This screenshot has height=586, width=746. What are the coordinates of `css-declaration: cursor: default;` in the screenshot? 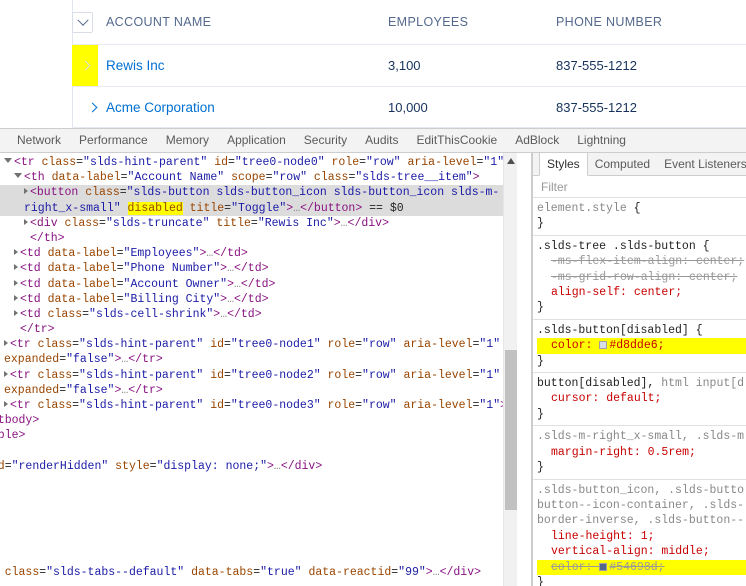 It's located at (641, 398).